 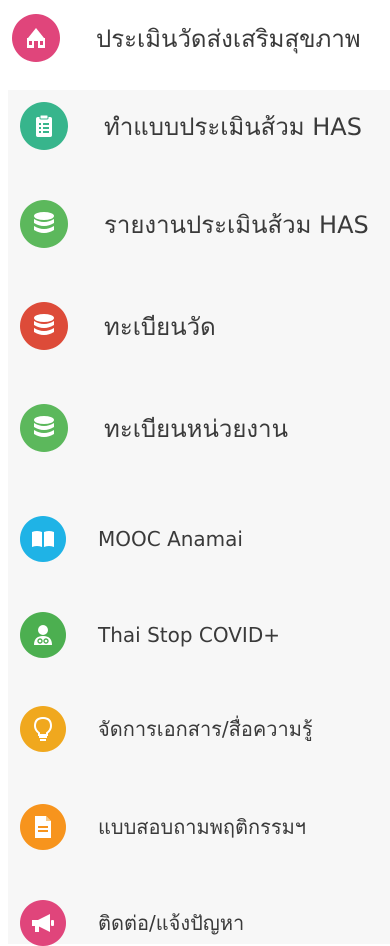 I want to click on book-icon, so click(x=43, y=539).